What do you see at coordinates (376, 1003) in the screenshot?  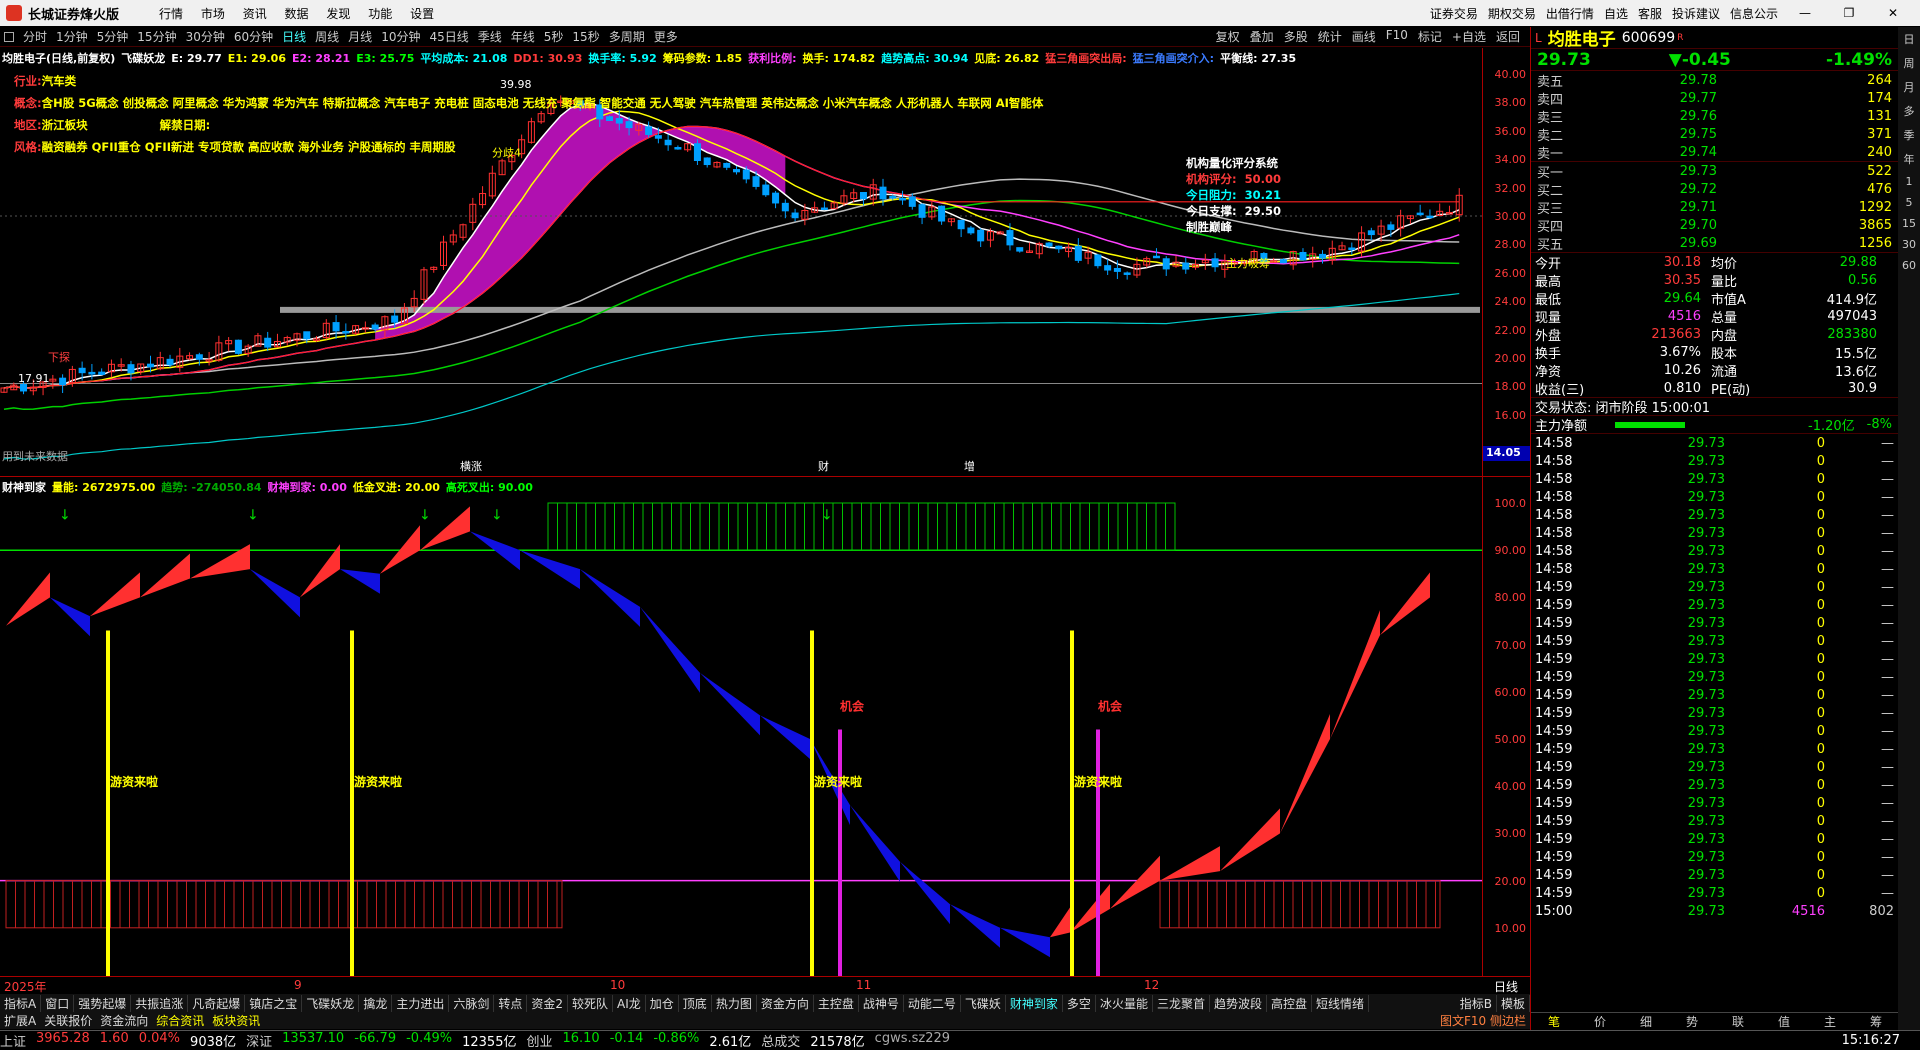 I see `indicator-tab: 擒龙` at bounding box center [376, 1003].